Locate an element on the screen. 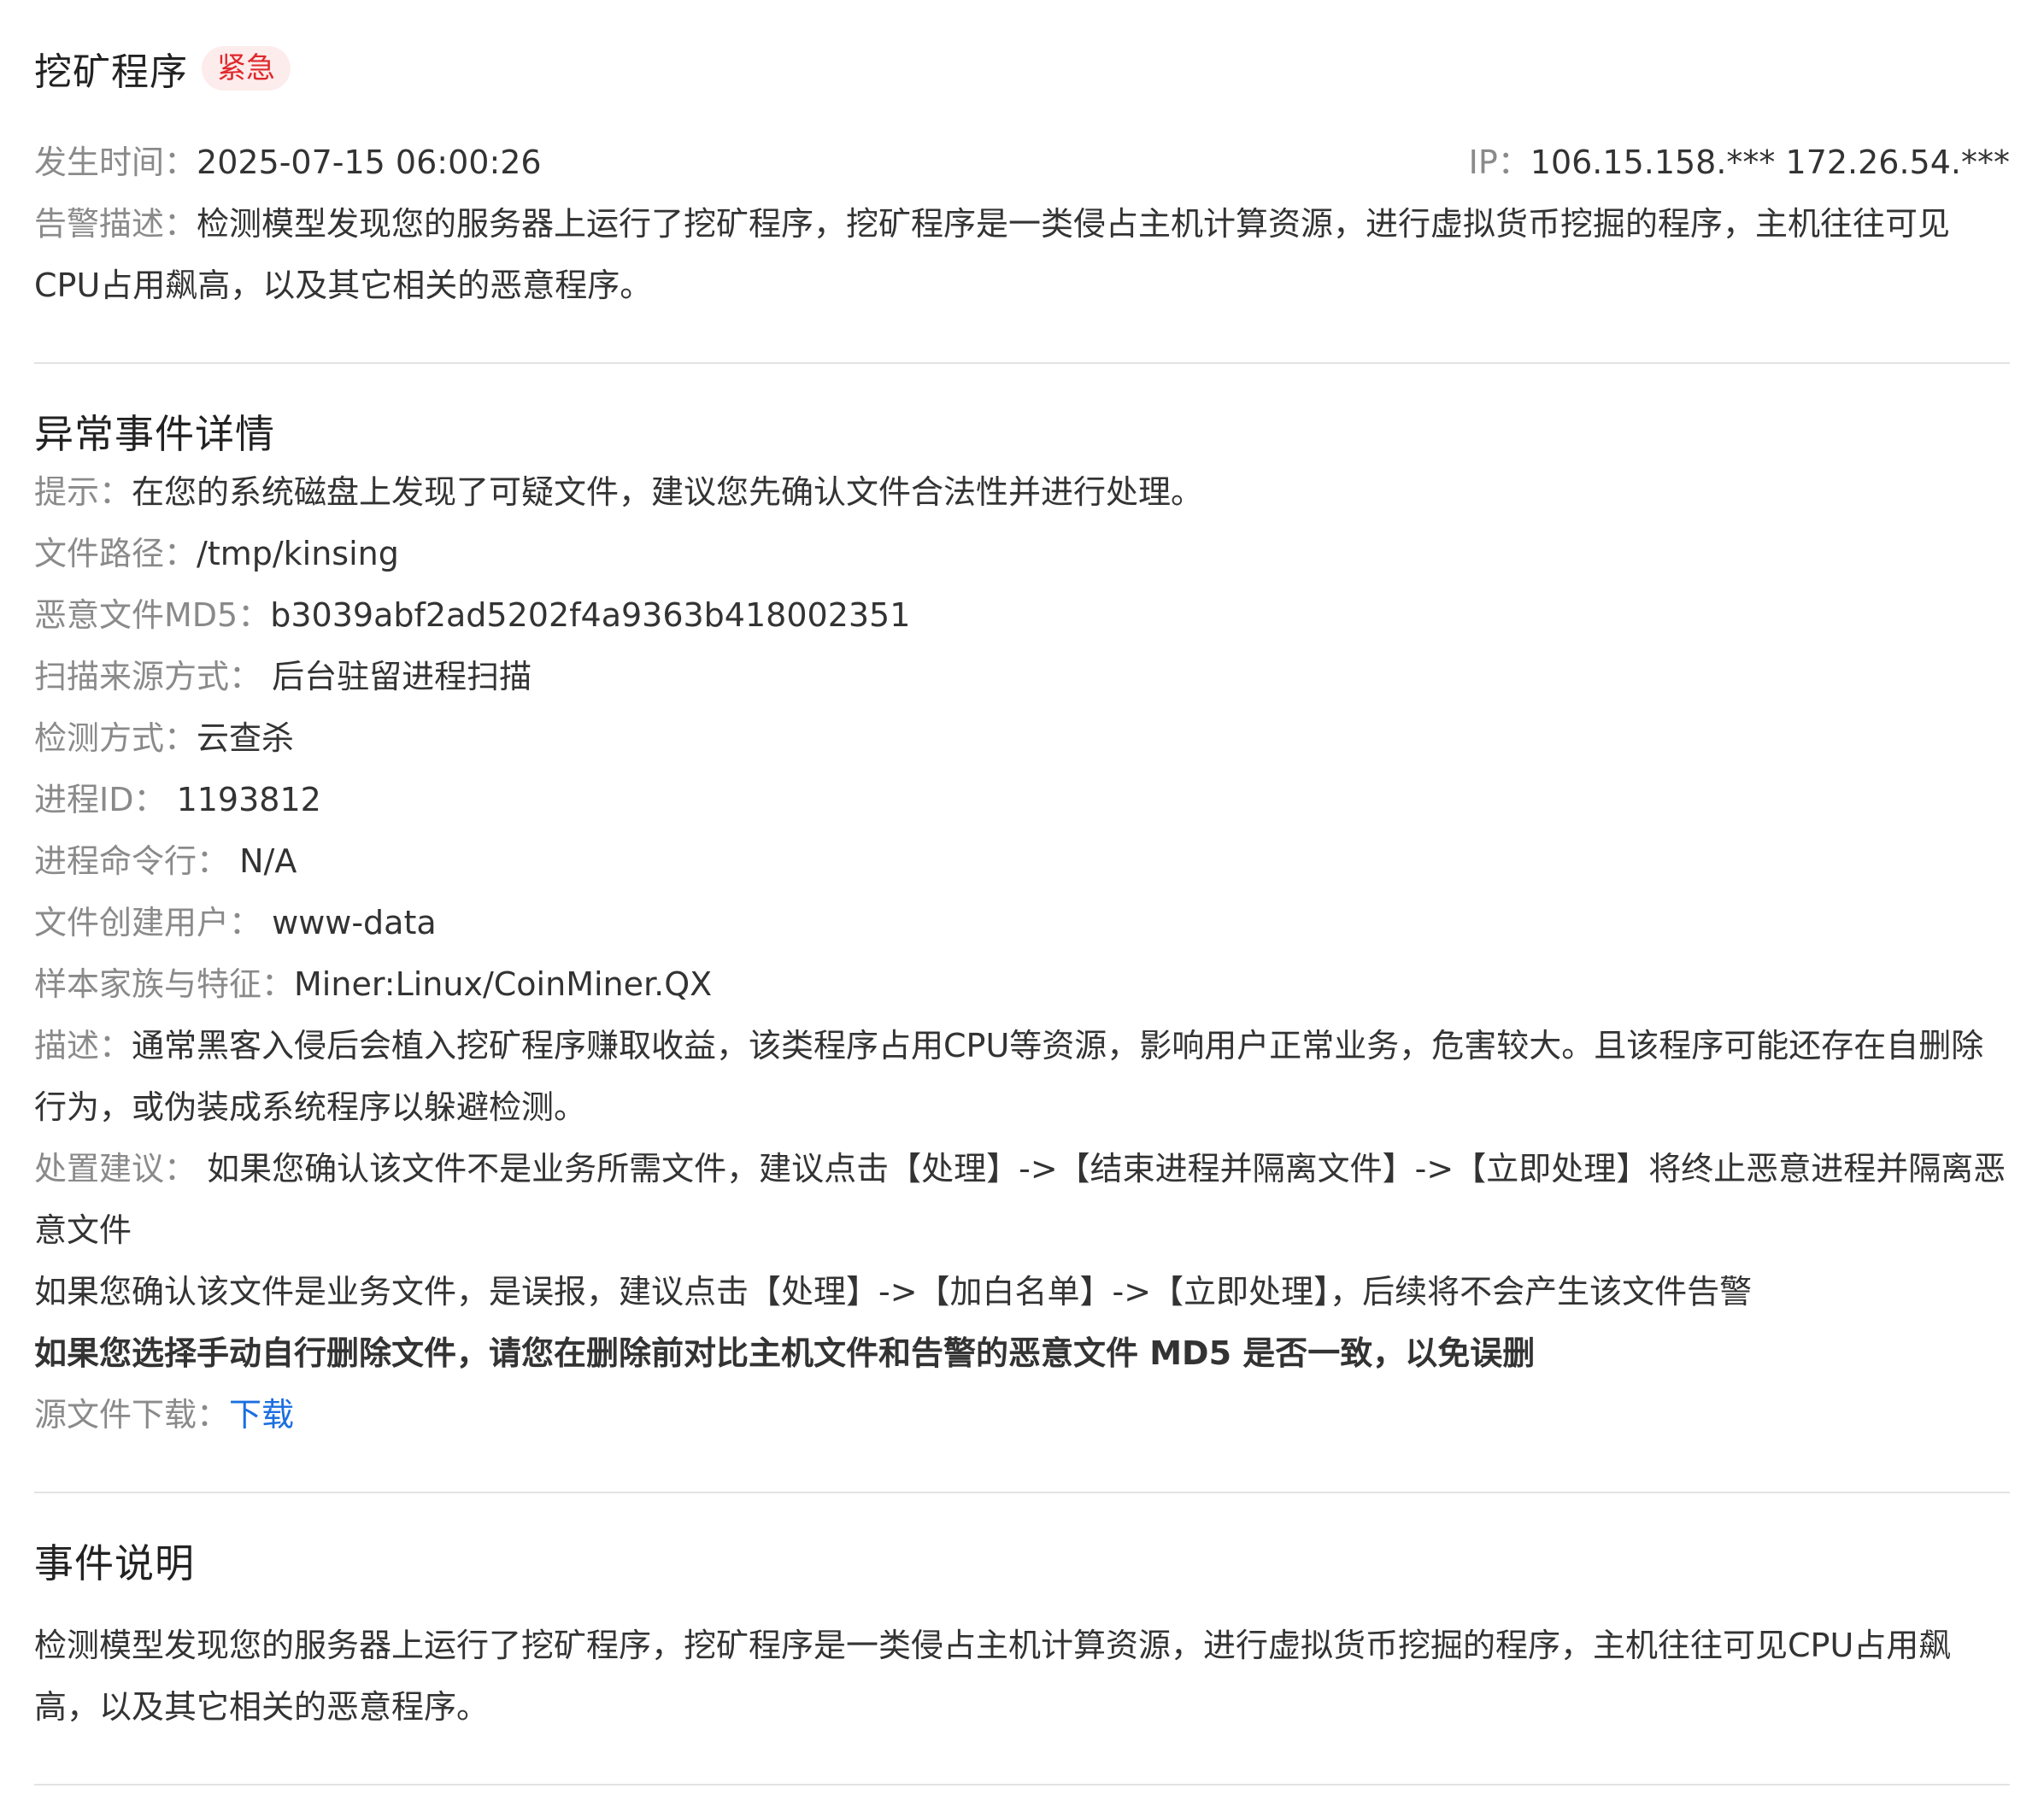 The width and height of the screenshot is (2044, 1806). file-path-value: /tmp/kinsing is located at coordinates (298, 553).